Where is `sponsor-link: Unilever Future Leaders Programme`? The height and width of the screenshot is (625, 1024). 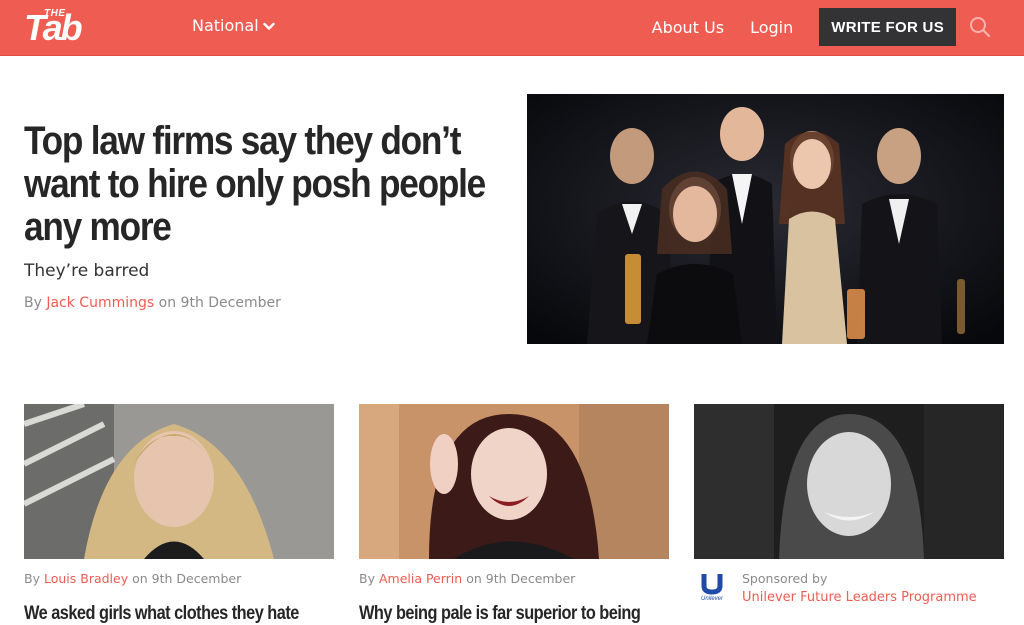 sponsor-link: Unilever Future Leaders Programme is located at coordinates (859, 597).